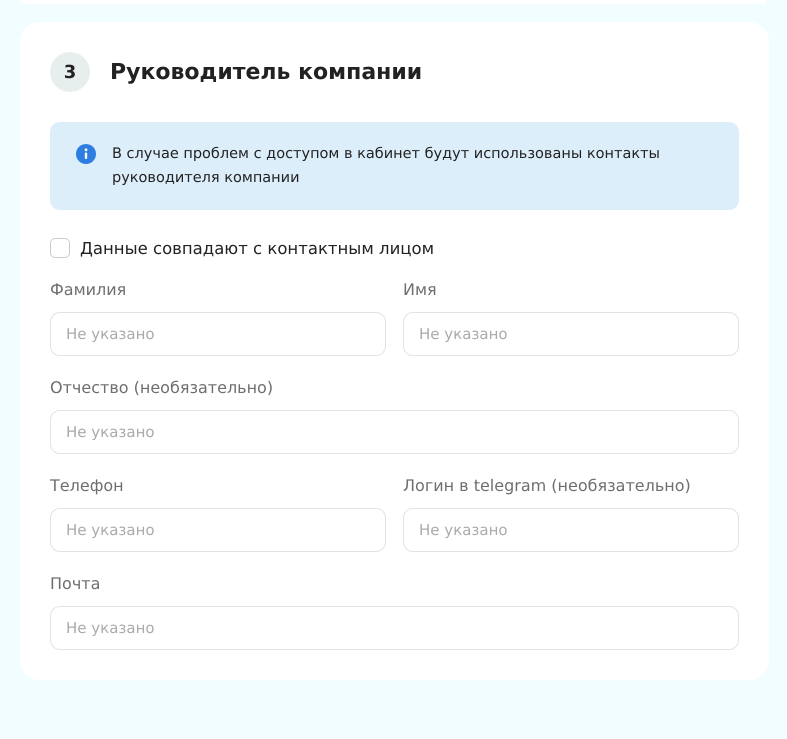 The width and height of the screenshot is (787, 739). What do you see at coordinates (257, 248) in the screenshot?
I see `checkbox-label: Данные совпадают с контактным лицом` at bounding box center [257, 248].